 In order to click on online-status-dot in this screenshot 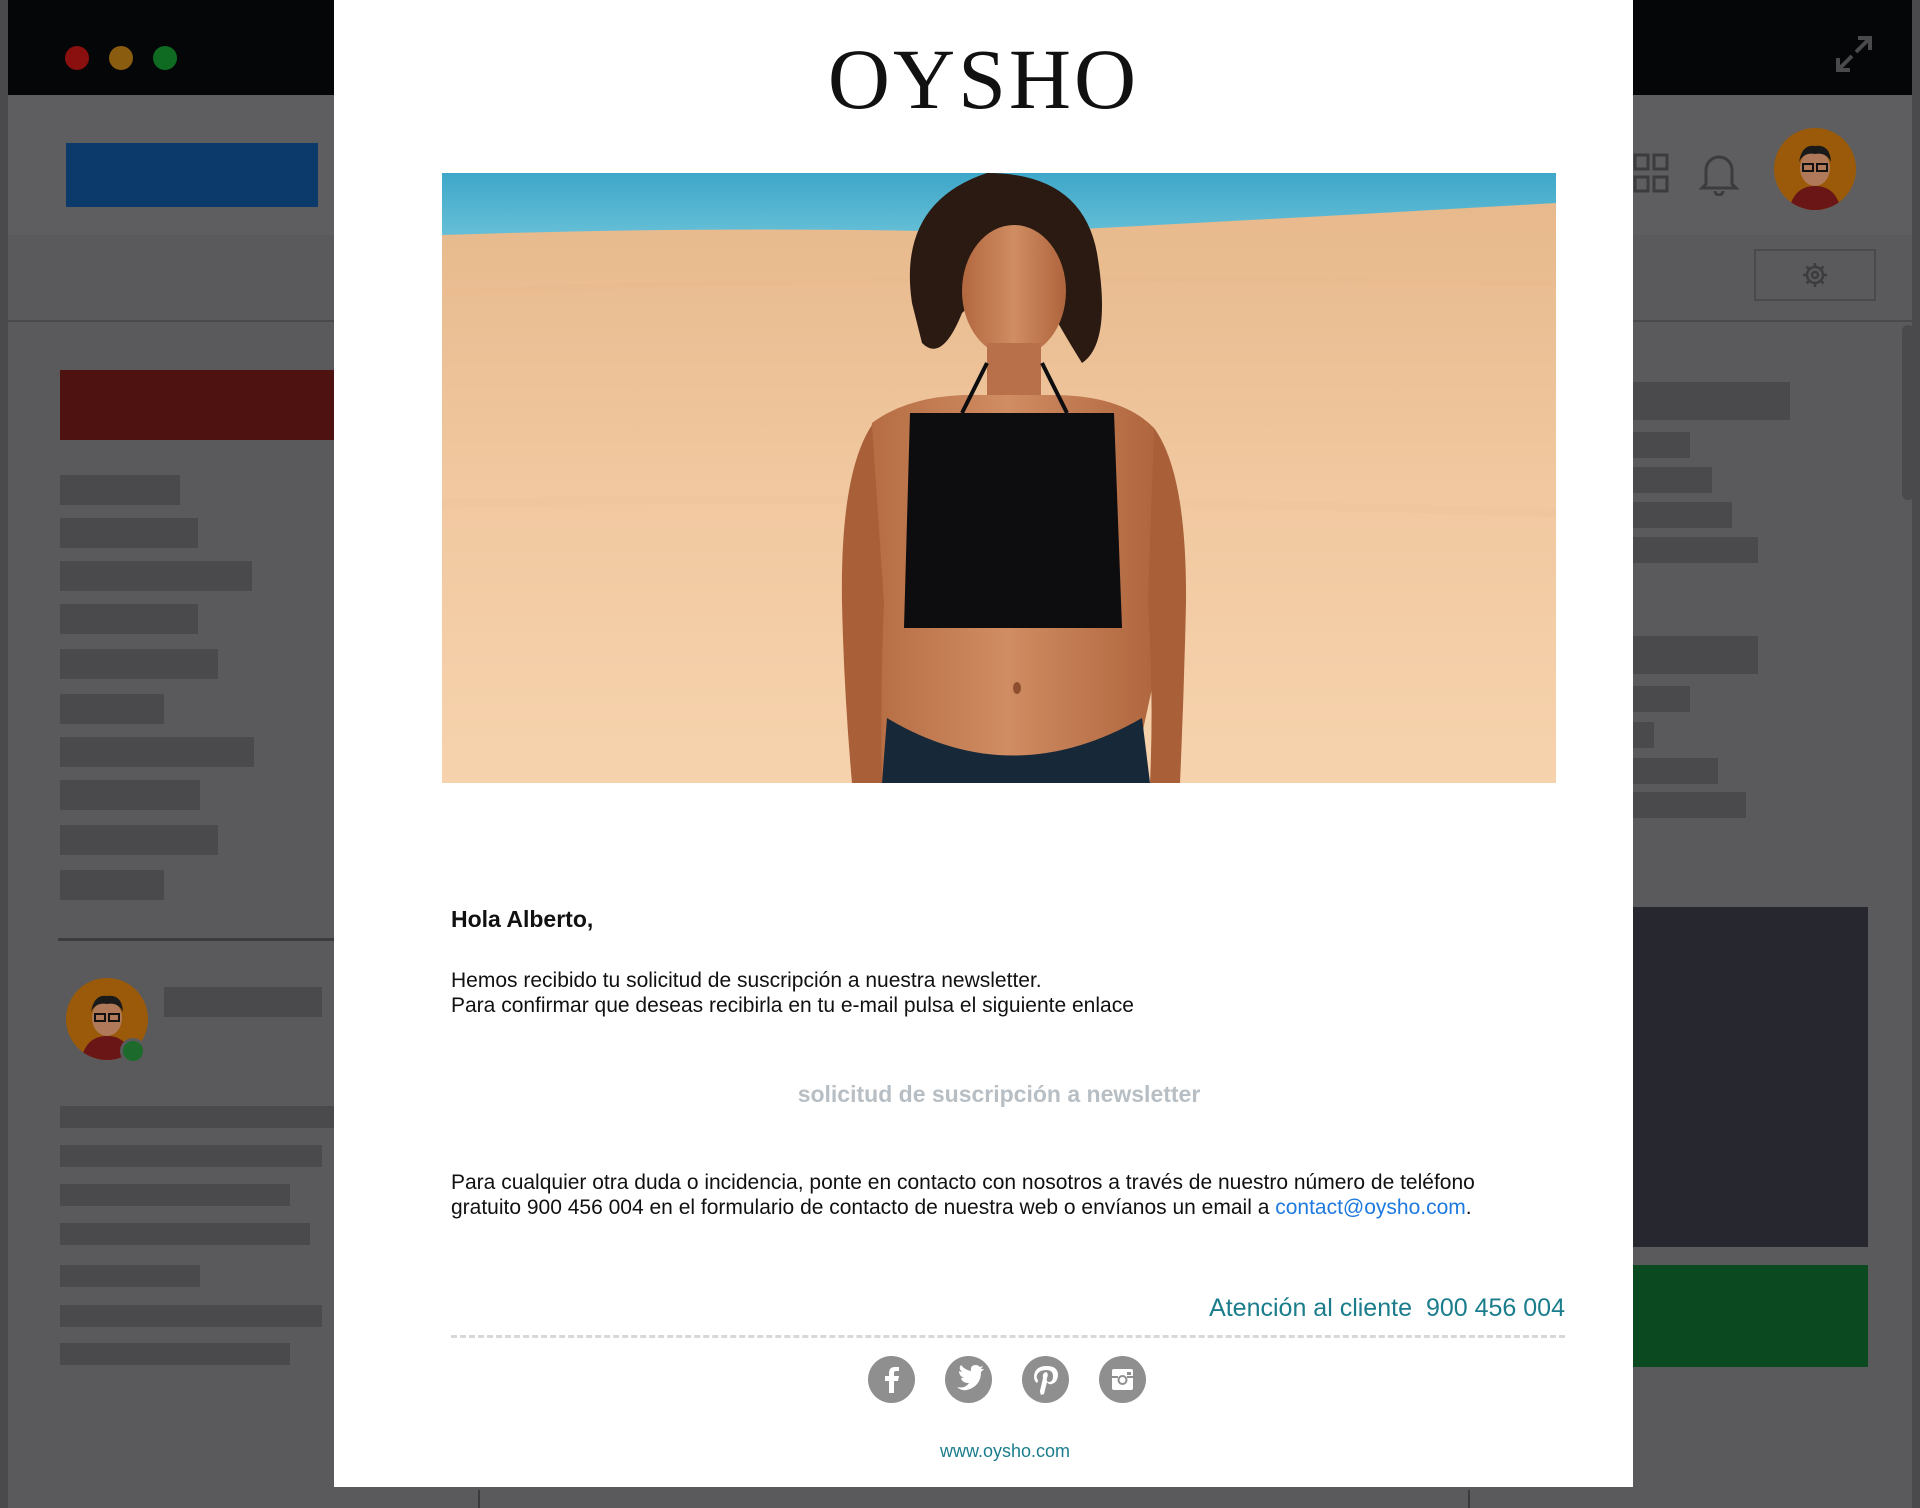, I will do `click(133, 1051)`.